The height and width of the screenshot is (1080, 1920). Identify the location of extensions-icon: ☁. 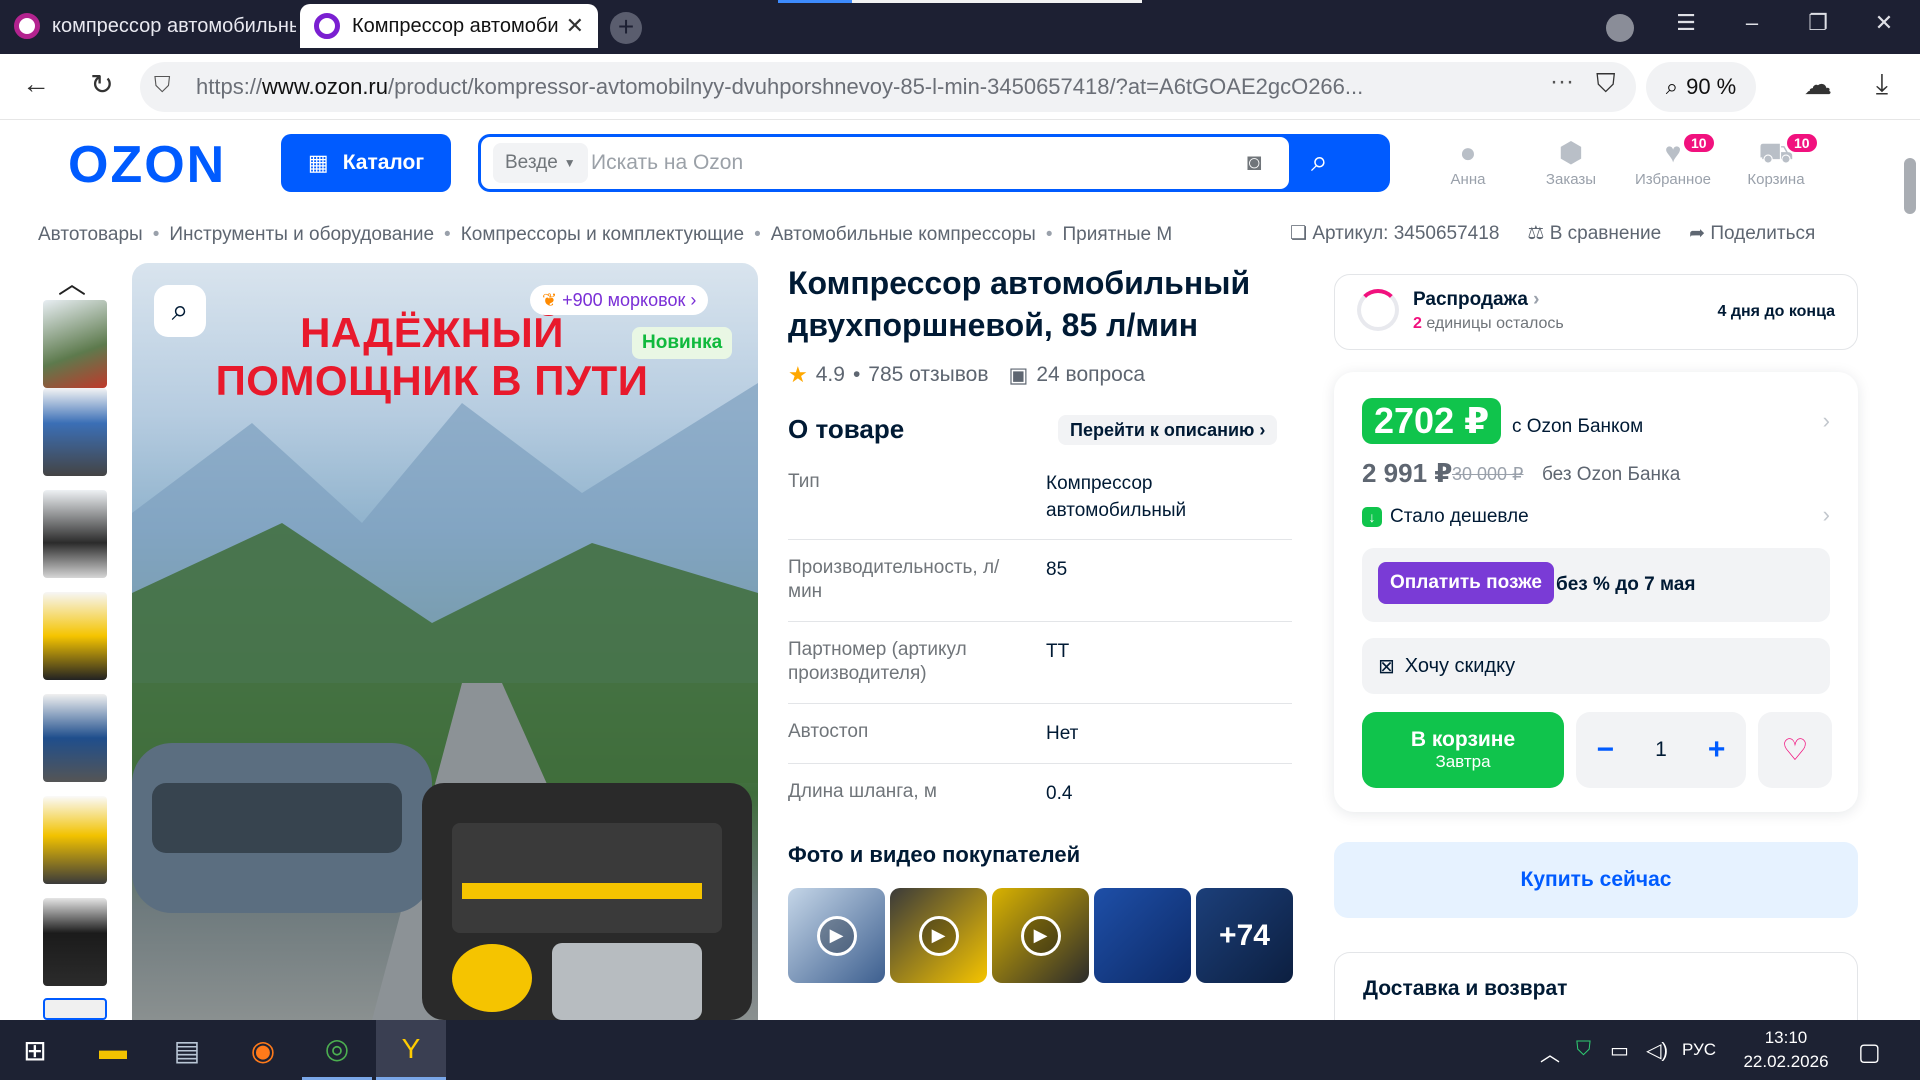
(1818, 84).